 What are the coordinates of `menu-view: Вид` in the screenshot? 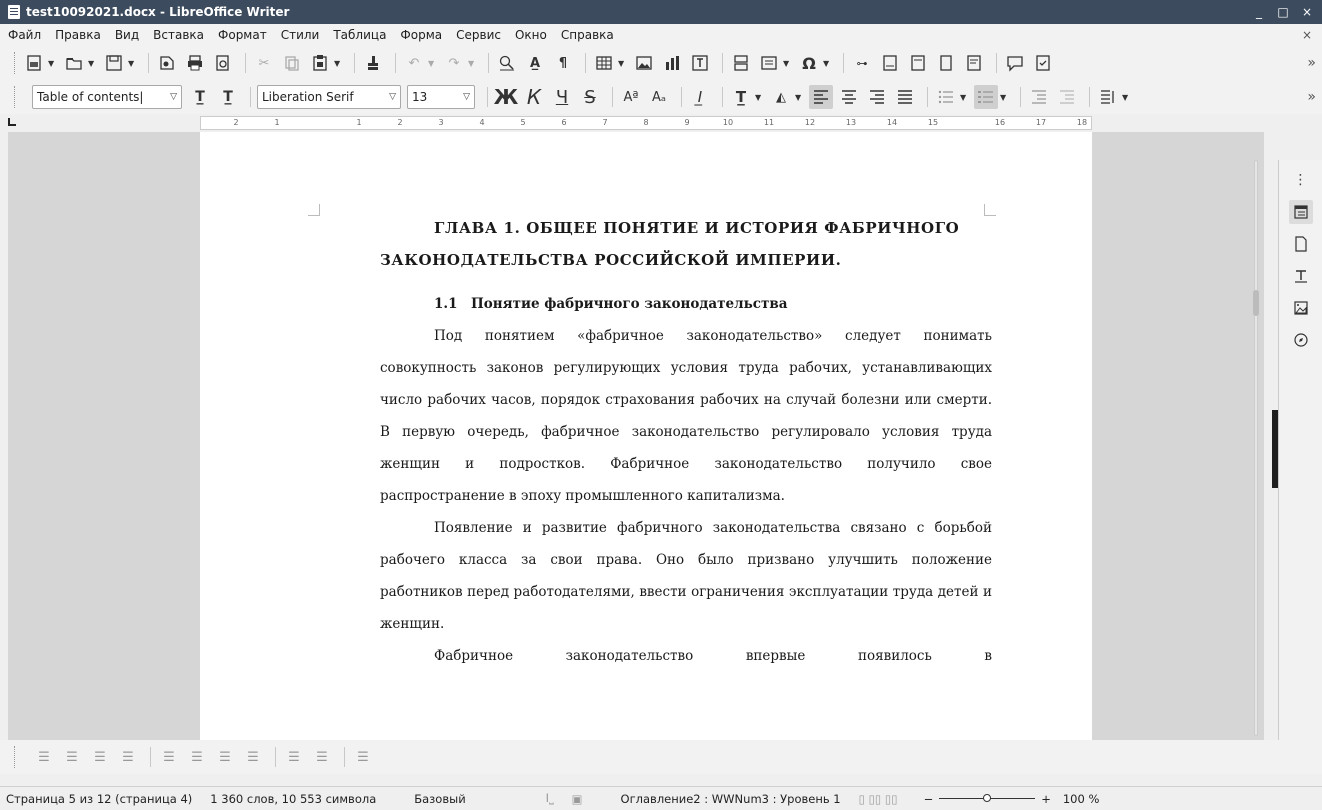 It's located at (127, 35).